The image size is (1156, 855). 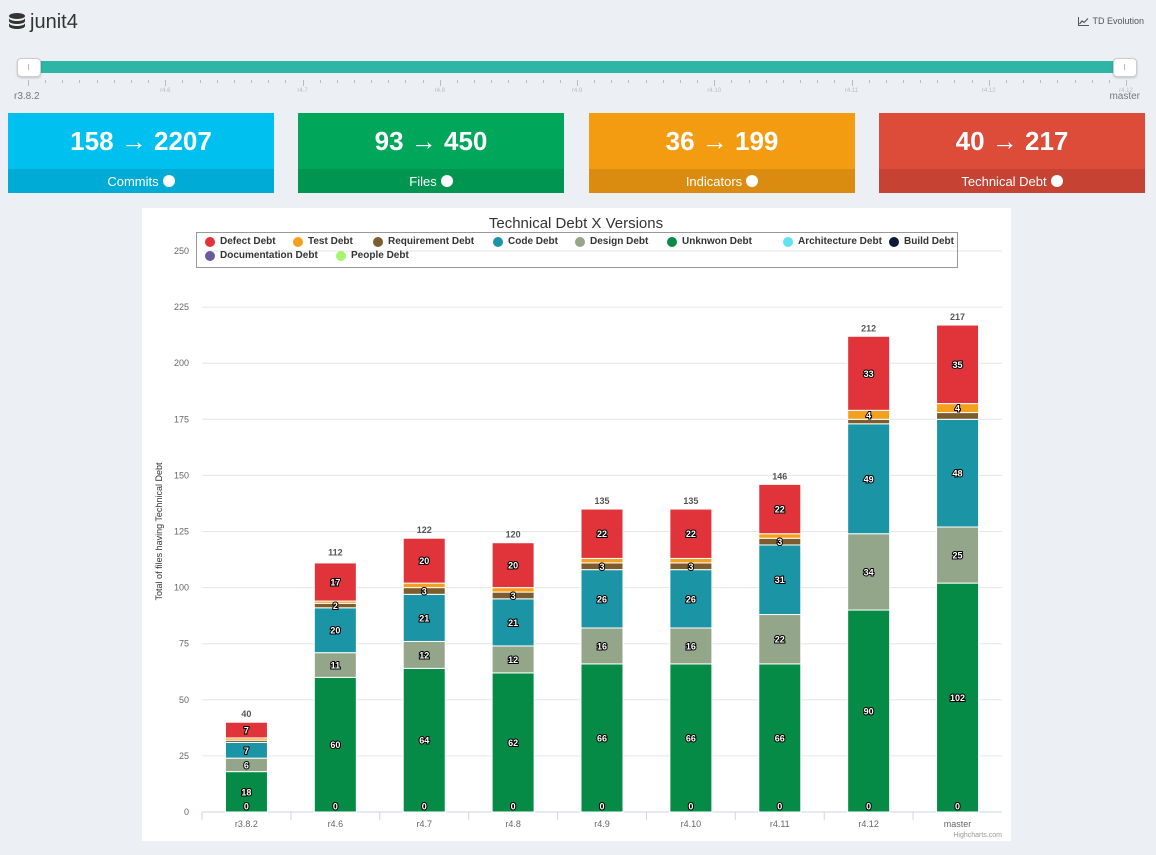 I want to click on legend-item: Documentation Debt, so click(x=261, y=255).